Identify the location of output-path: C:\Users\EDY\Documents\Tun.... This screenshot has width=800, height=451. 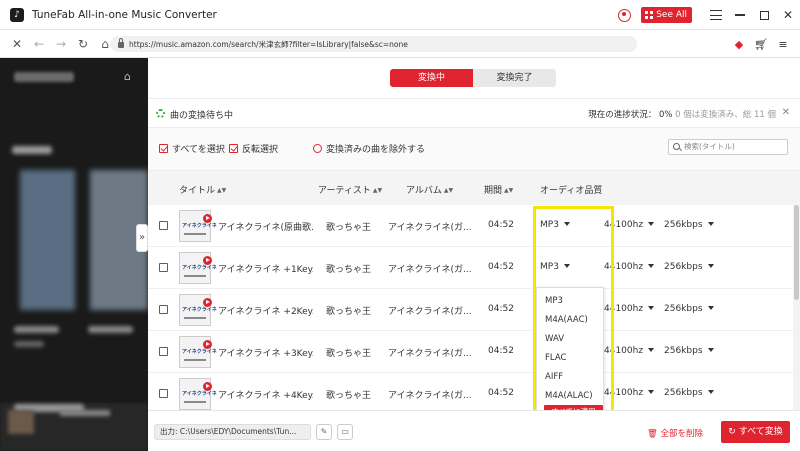
(238, 431).